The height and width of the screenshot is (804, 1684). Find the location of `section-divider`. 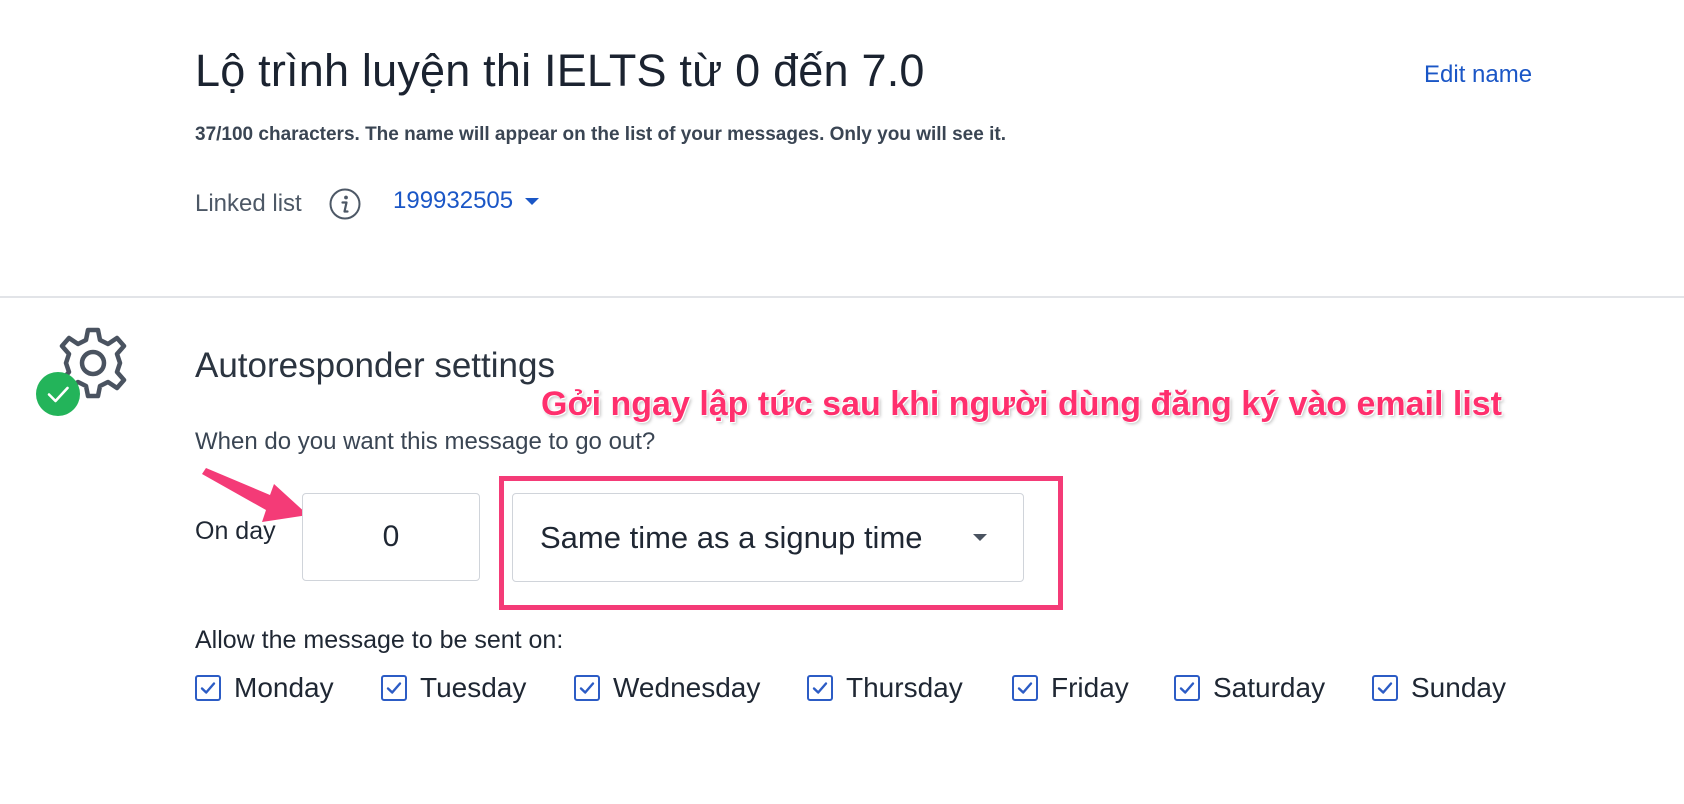

section-divider is located at coordinates (842, 297).